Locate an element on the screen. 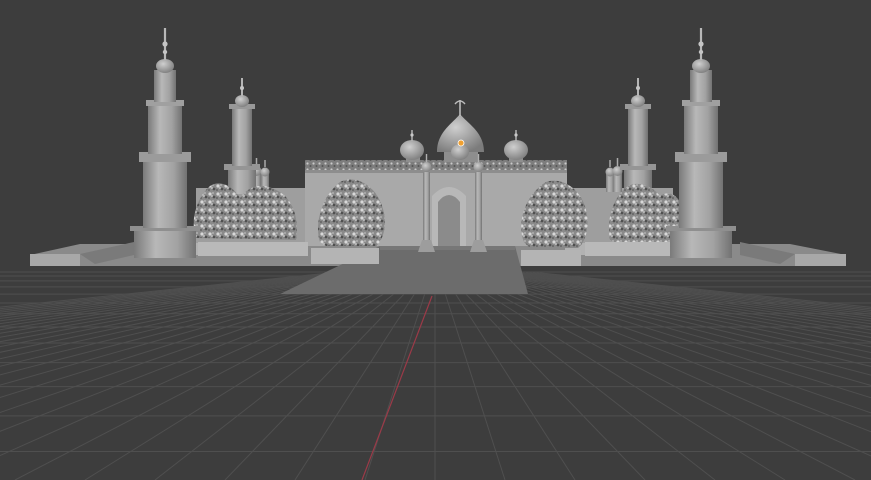  planter-left is located at coordinates (345, 256).